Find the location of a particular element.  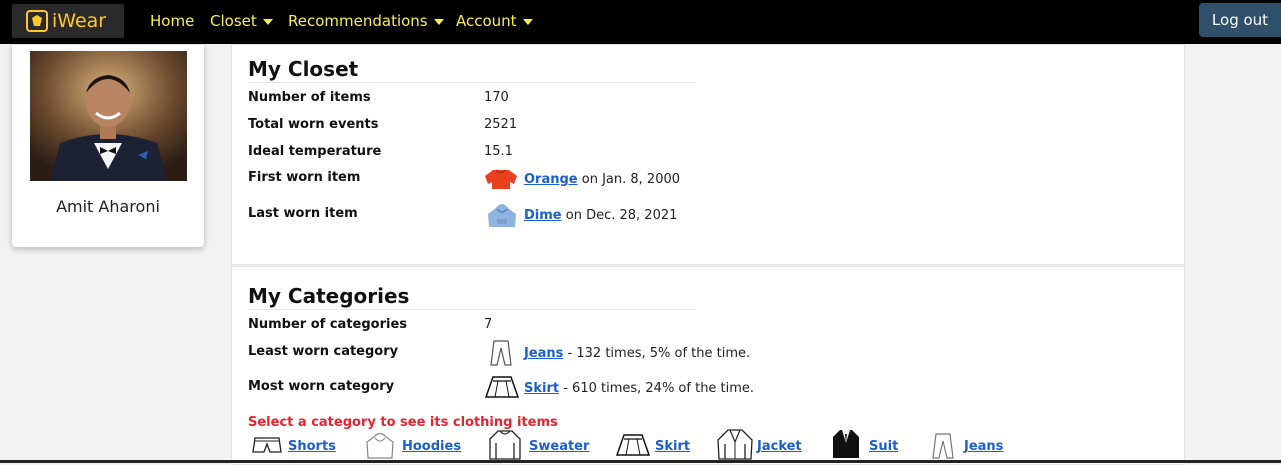

least-worn-stats: - 132 times, 5% of the time. is located at coordinates (657, 353).